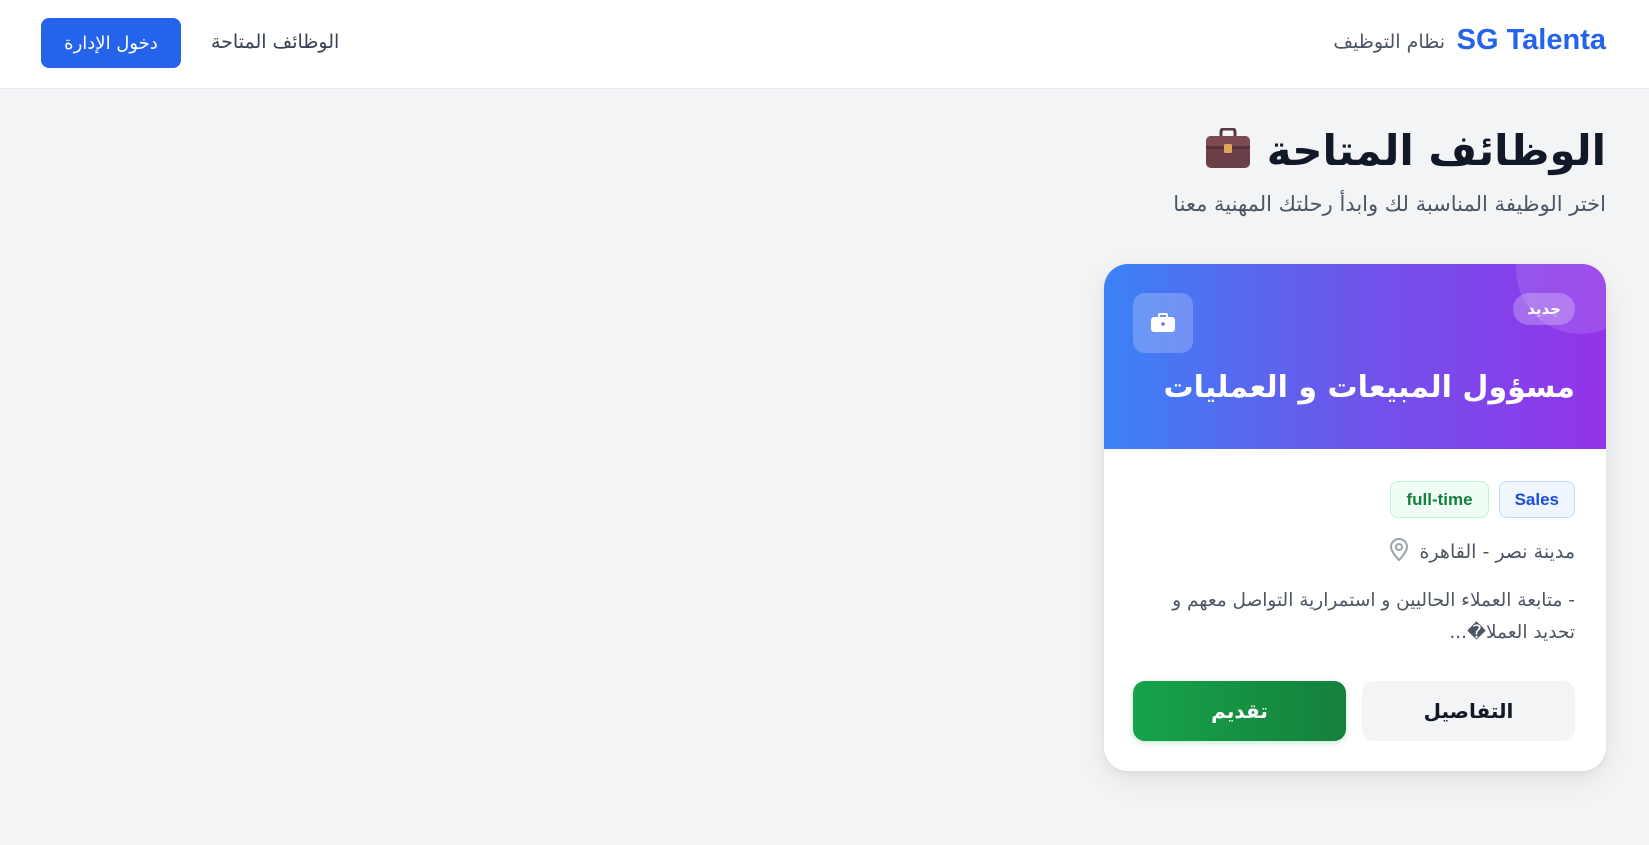  Describe the element at coordinates (1497, 552) in the screenshot. I see `location-text: مدينة نصر - القاهرة` at that location.